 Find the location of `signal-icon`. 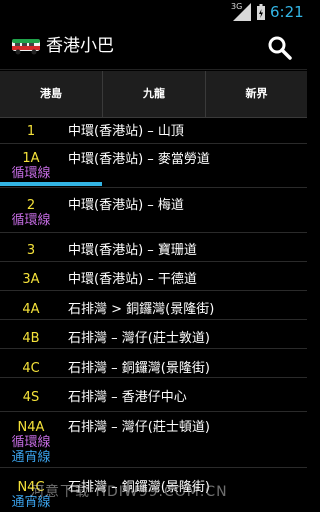

signal-icon is located at coordinates (242, 12).